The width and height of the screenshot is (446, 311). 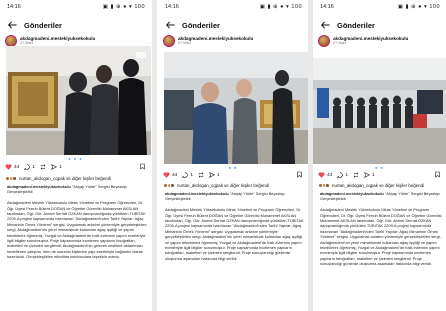 I want to click on divider, so click(x=154, y=155).